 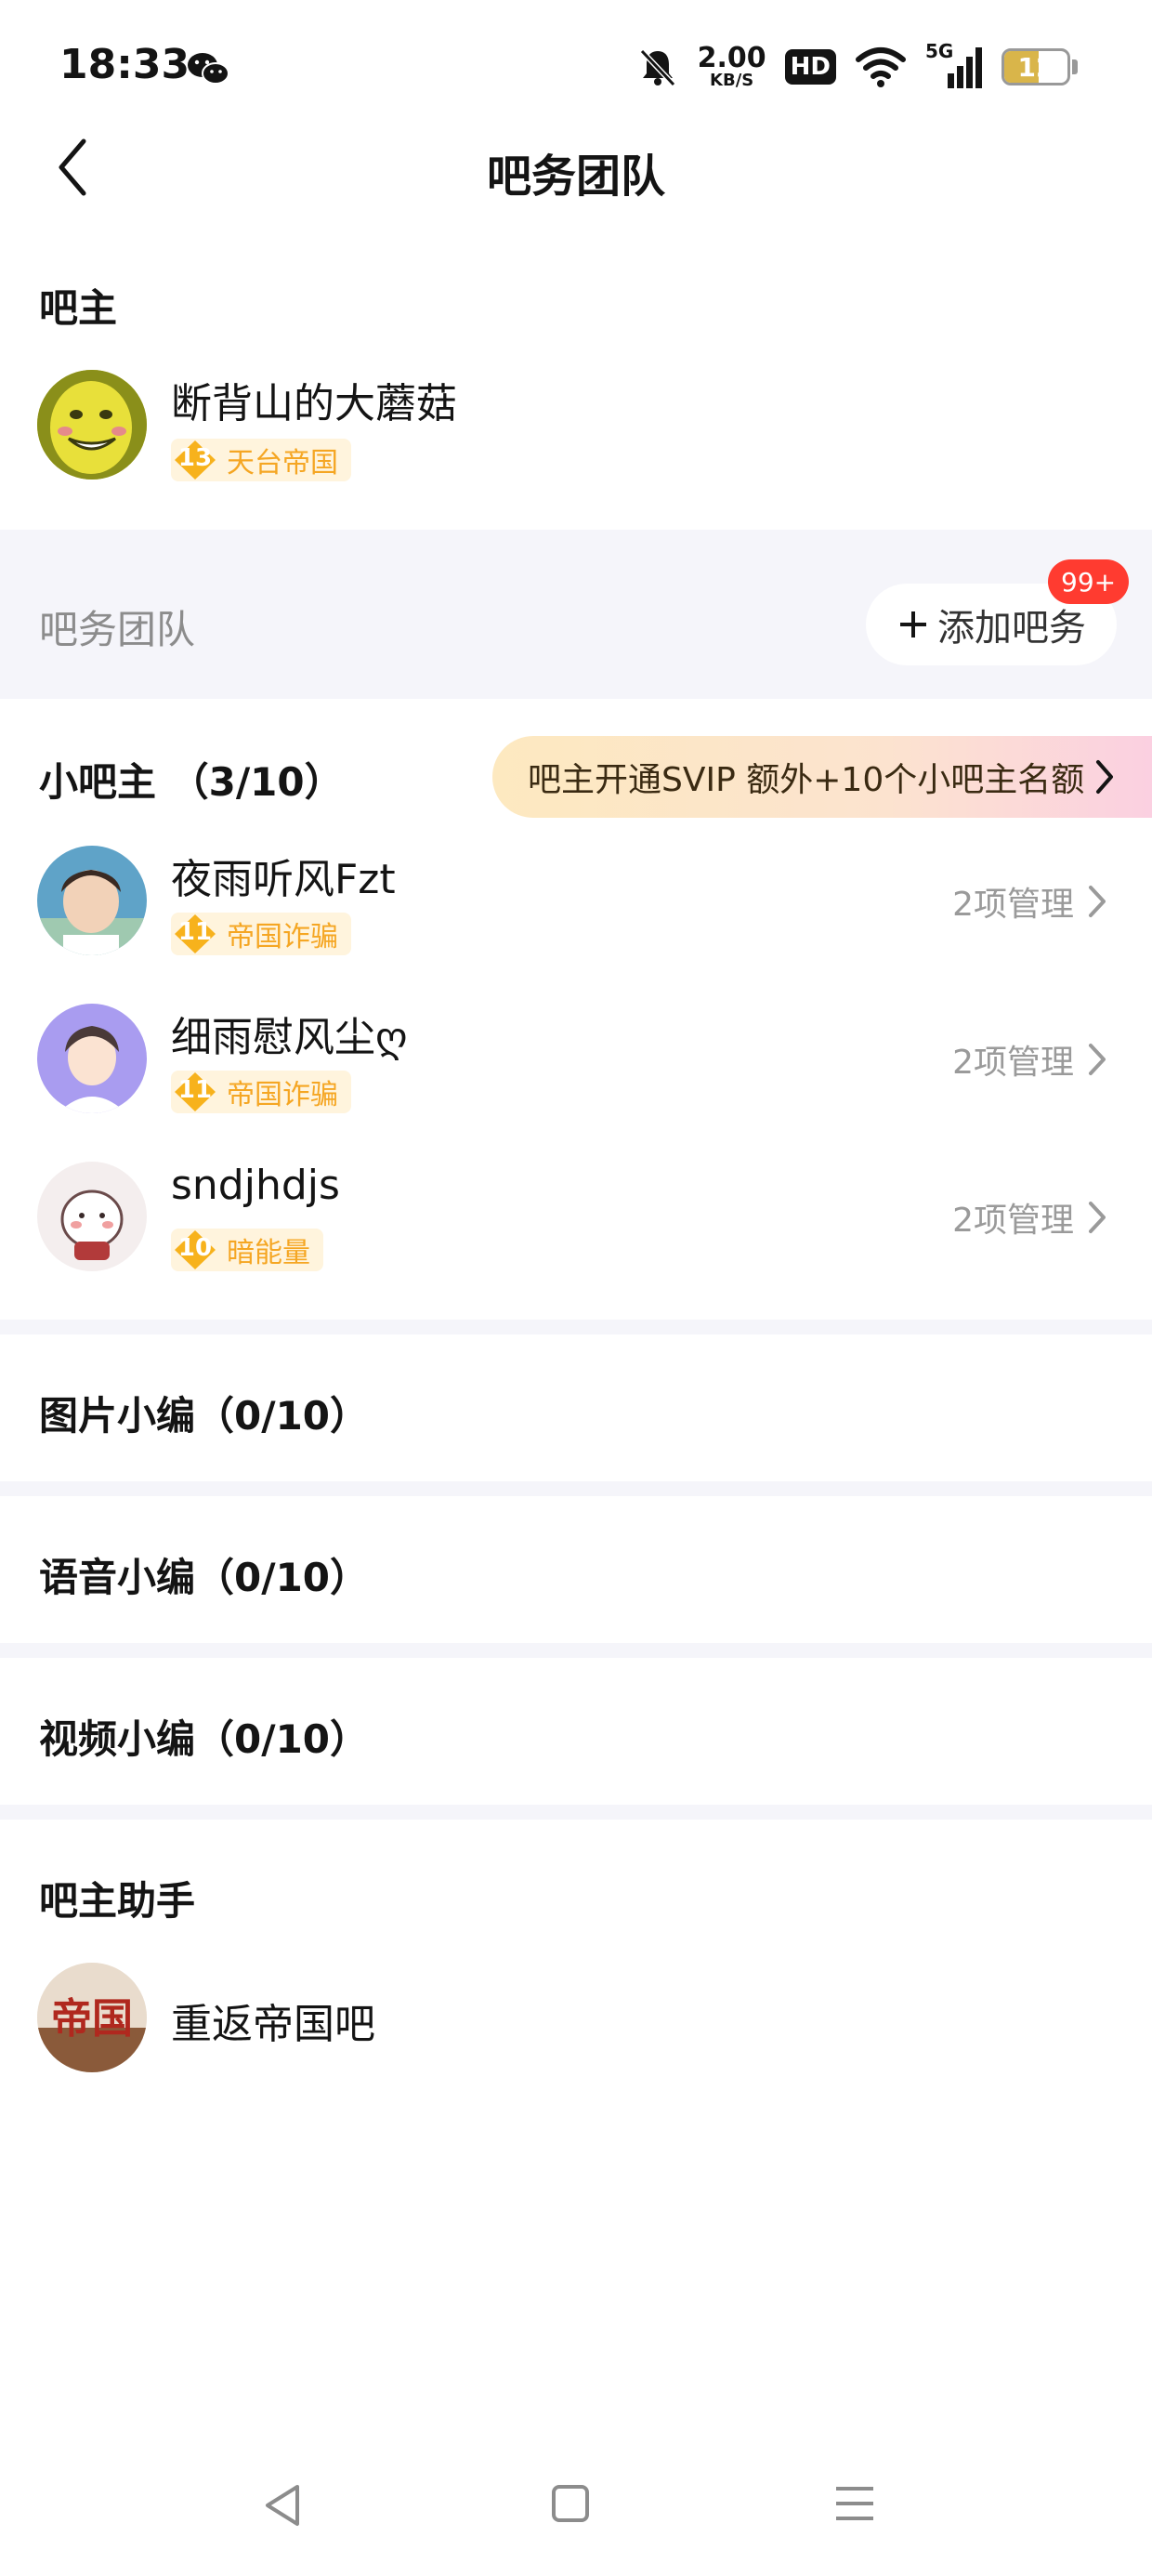 I want to click on status-bar: 18:33 2.00 KB/S HD 5G 12, so click(x=576, y=65).